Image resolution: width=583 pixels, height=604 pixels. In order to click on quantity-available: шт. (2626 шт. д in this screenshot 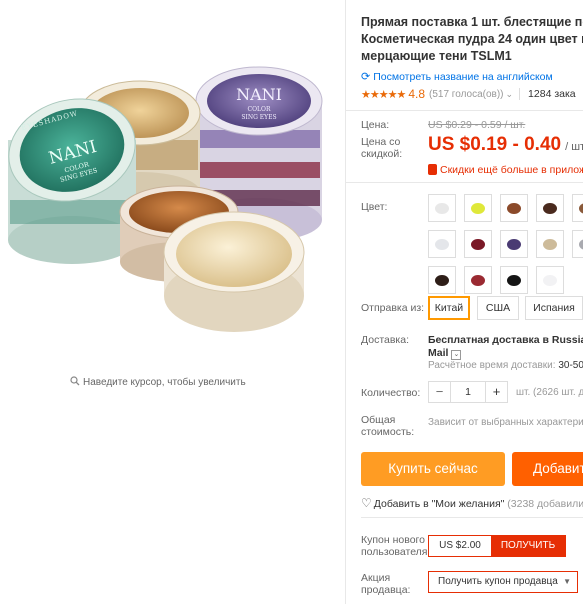, I will do `click(549, 392)`.